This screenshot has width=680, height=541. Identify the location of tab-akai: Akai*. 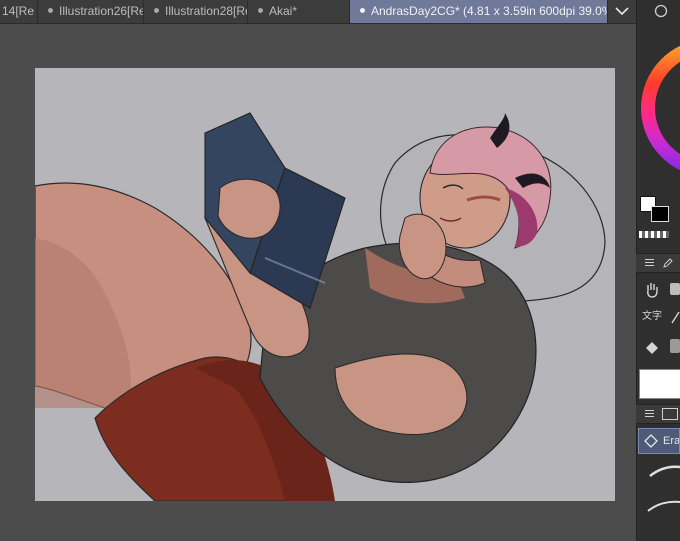
(299, 11).